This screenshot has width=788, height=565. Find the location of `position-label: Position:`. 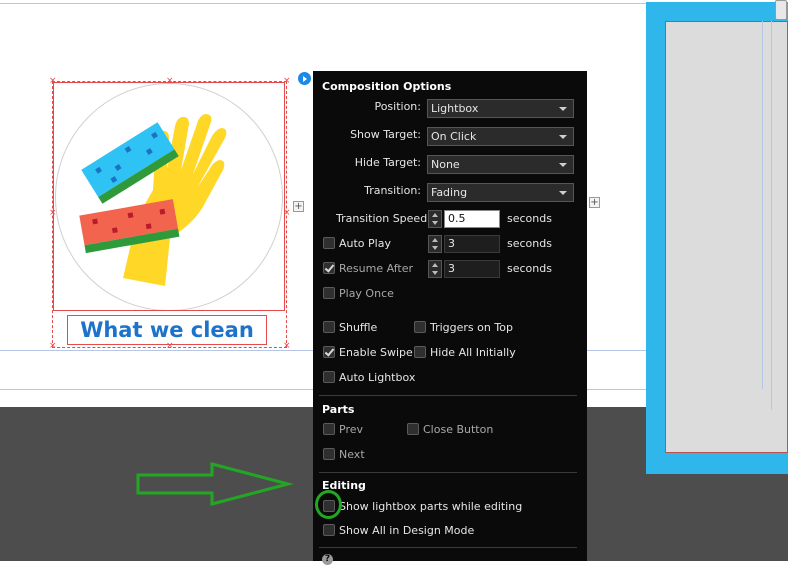

position-label: Position: is located at coordinates (397, 106).